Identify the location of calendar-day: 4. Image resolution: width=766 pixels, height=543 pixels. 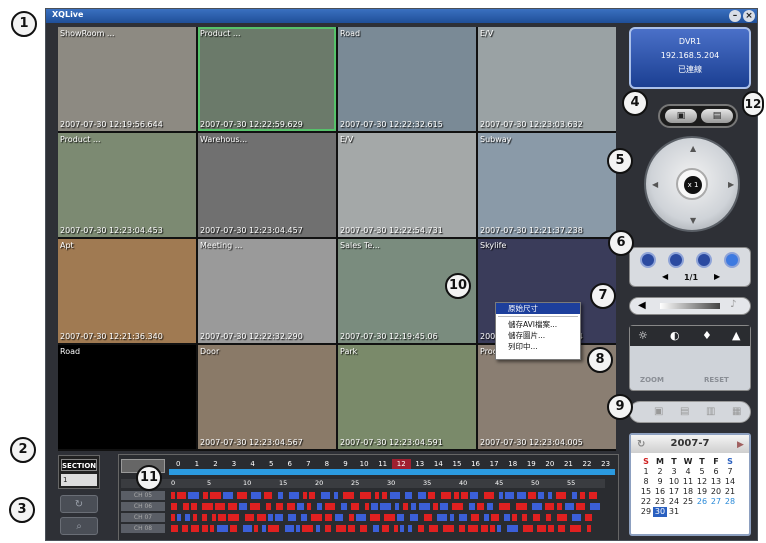
(688, 472).